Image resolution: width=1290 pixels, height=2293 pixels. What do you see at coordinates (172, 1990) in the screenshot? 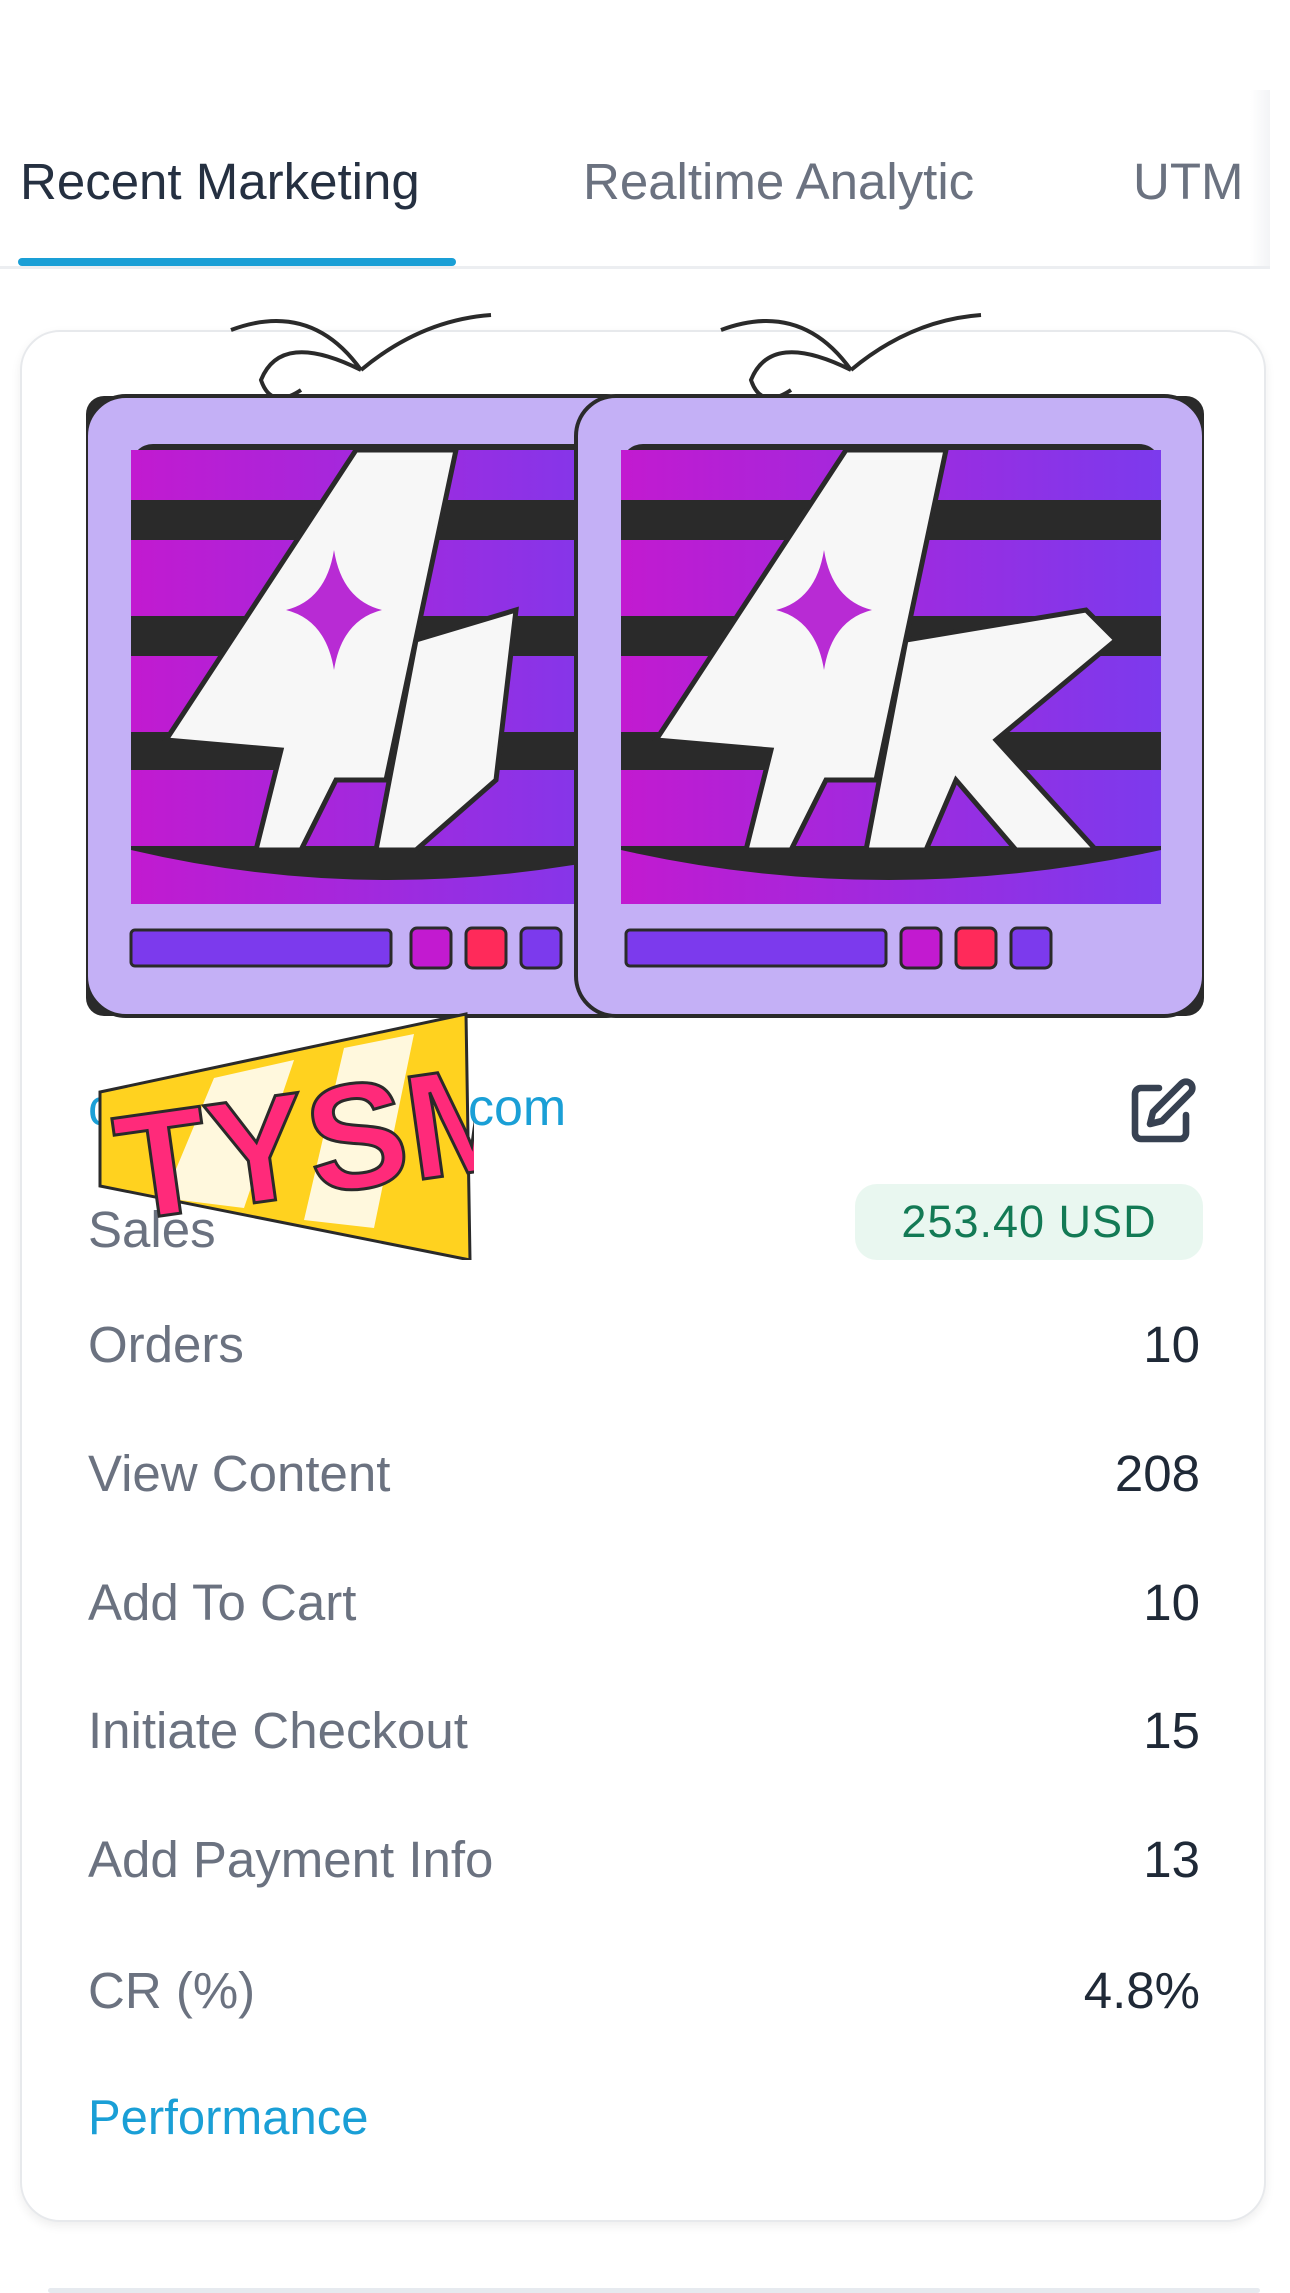
I see `cr-label: CR (%)` at bounding box center [172, 1990].